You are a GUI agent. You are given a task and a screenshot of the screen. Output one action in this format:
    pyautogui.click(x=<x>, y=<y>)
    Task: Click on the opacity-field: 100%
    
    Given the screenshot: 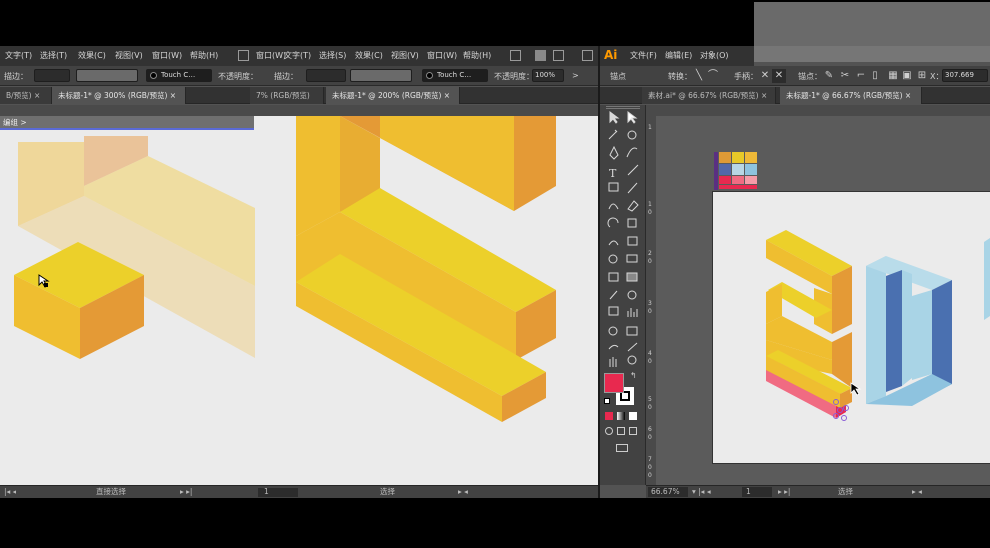 What is the action you would take?
    pyautogui.click(x=548, y=75)
    